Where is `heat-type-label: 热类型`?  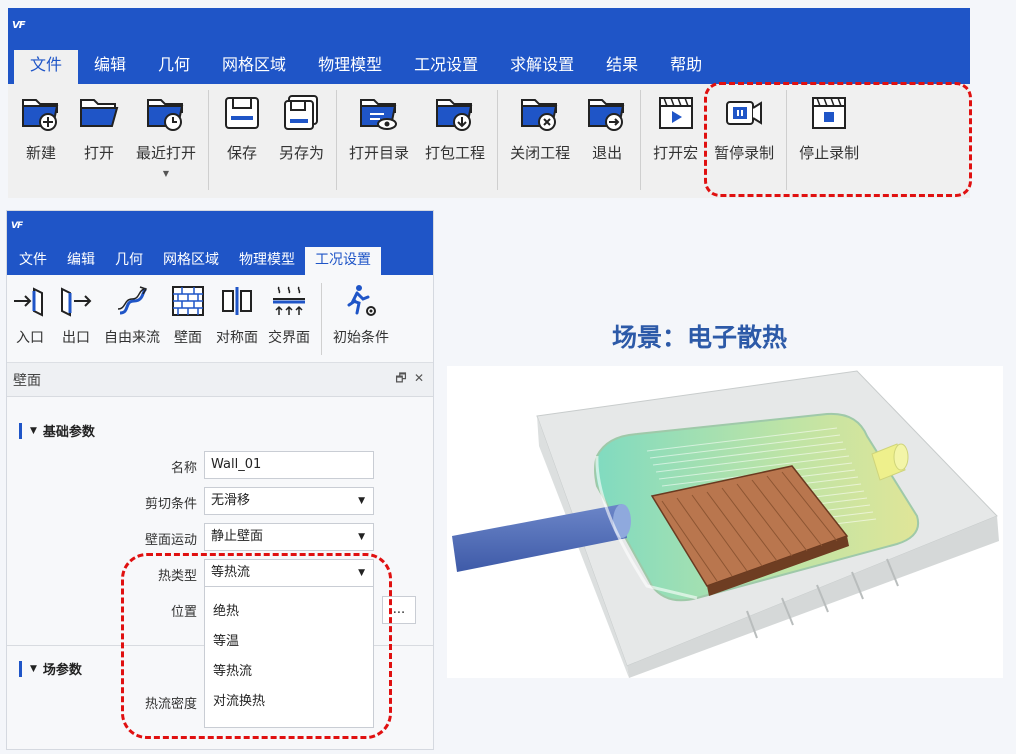
heat-type-label: 热类型 is located at coordinates (177, 576).